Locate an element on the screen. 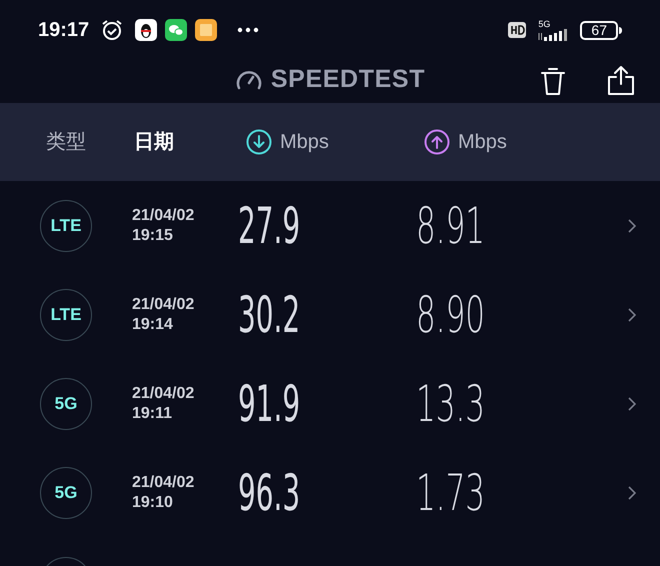 Image resolution: width=660 pixels, height=566 pixels. share-icon is located at coordinates (621, 80).